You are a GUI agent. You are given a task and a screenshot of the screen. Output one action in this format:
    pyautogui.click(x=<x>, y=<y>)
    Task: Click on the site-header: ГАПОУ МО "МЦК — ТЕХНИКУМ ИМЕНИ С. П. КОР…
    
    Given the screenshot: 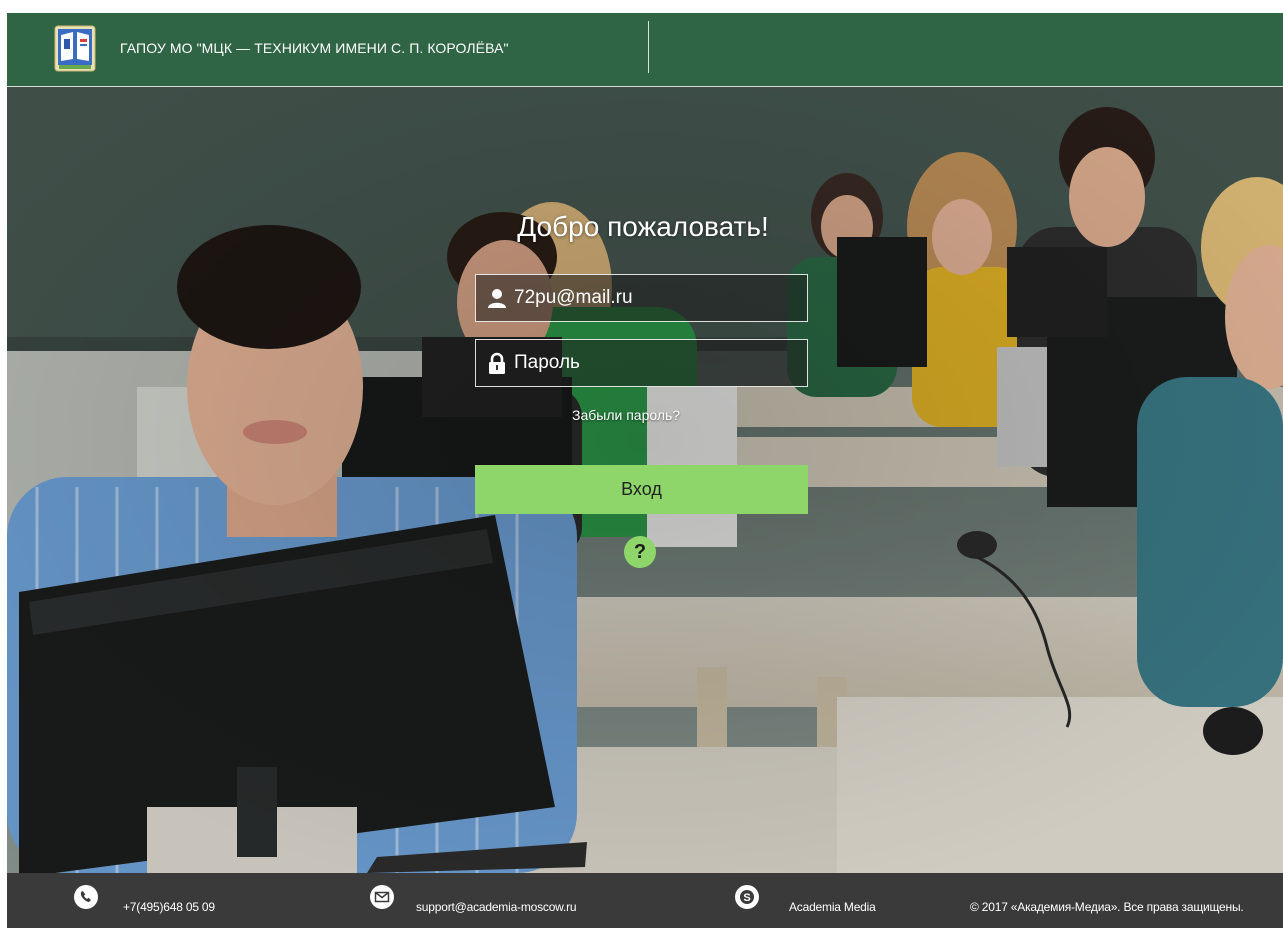 What is the action you would take?
    pyautogui.click(x=645, y=50)
    